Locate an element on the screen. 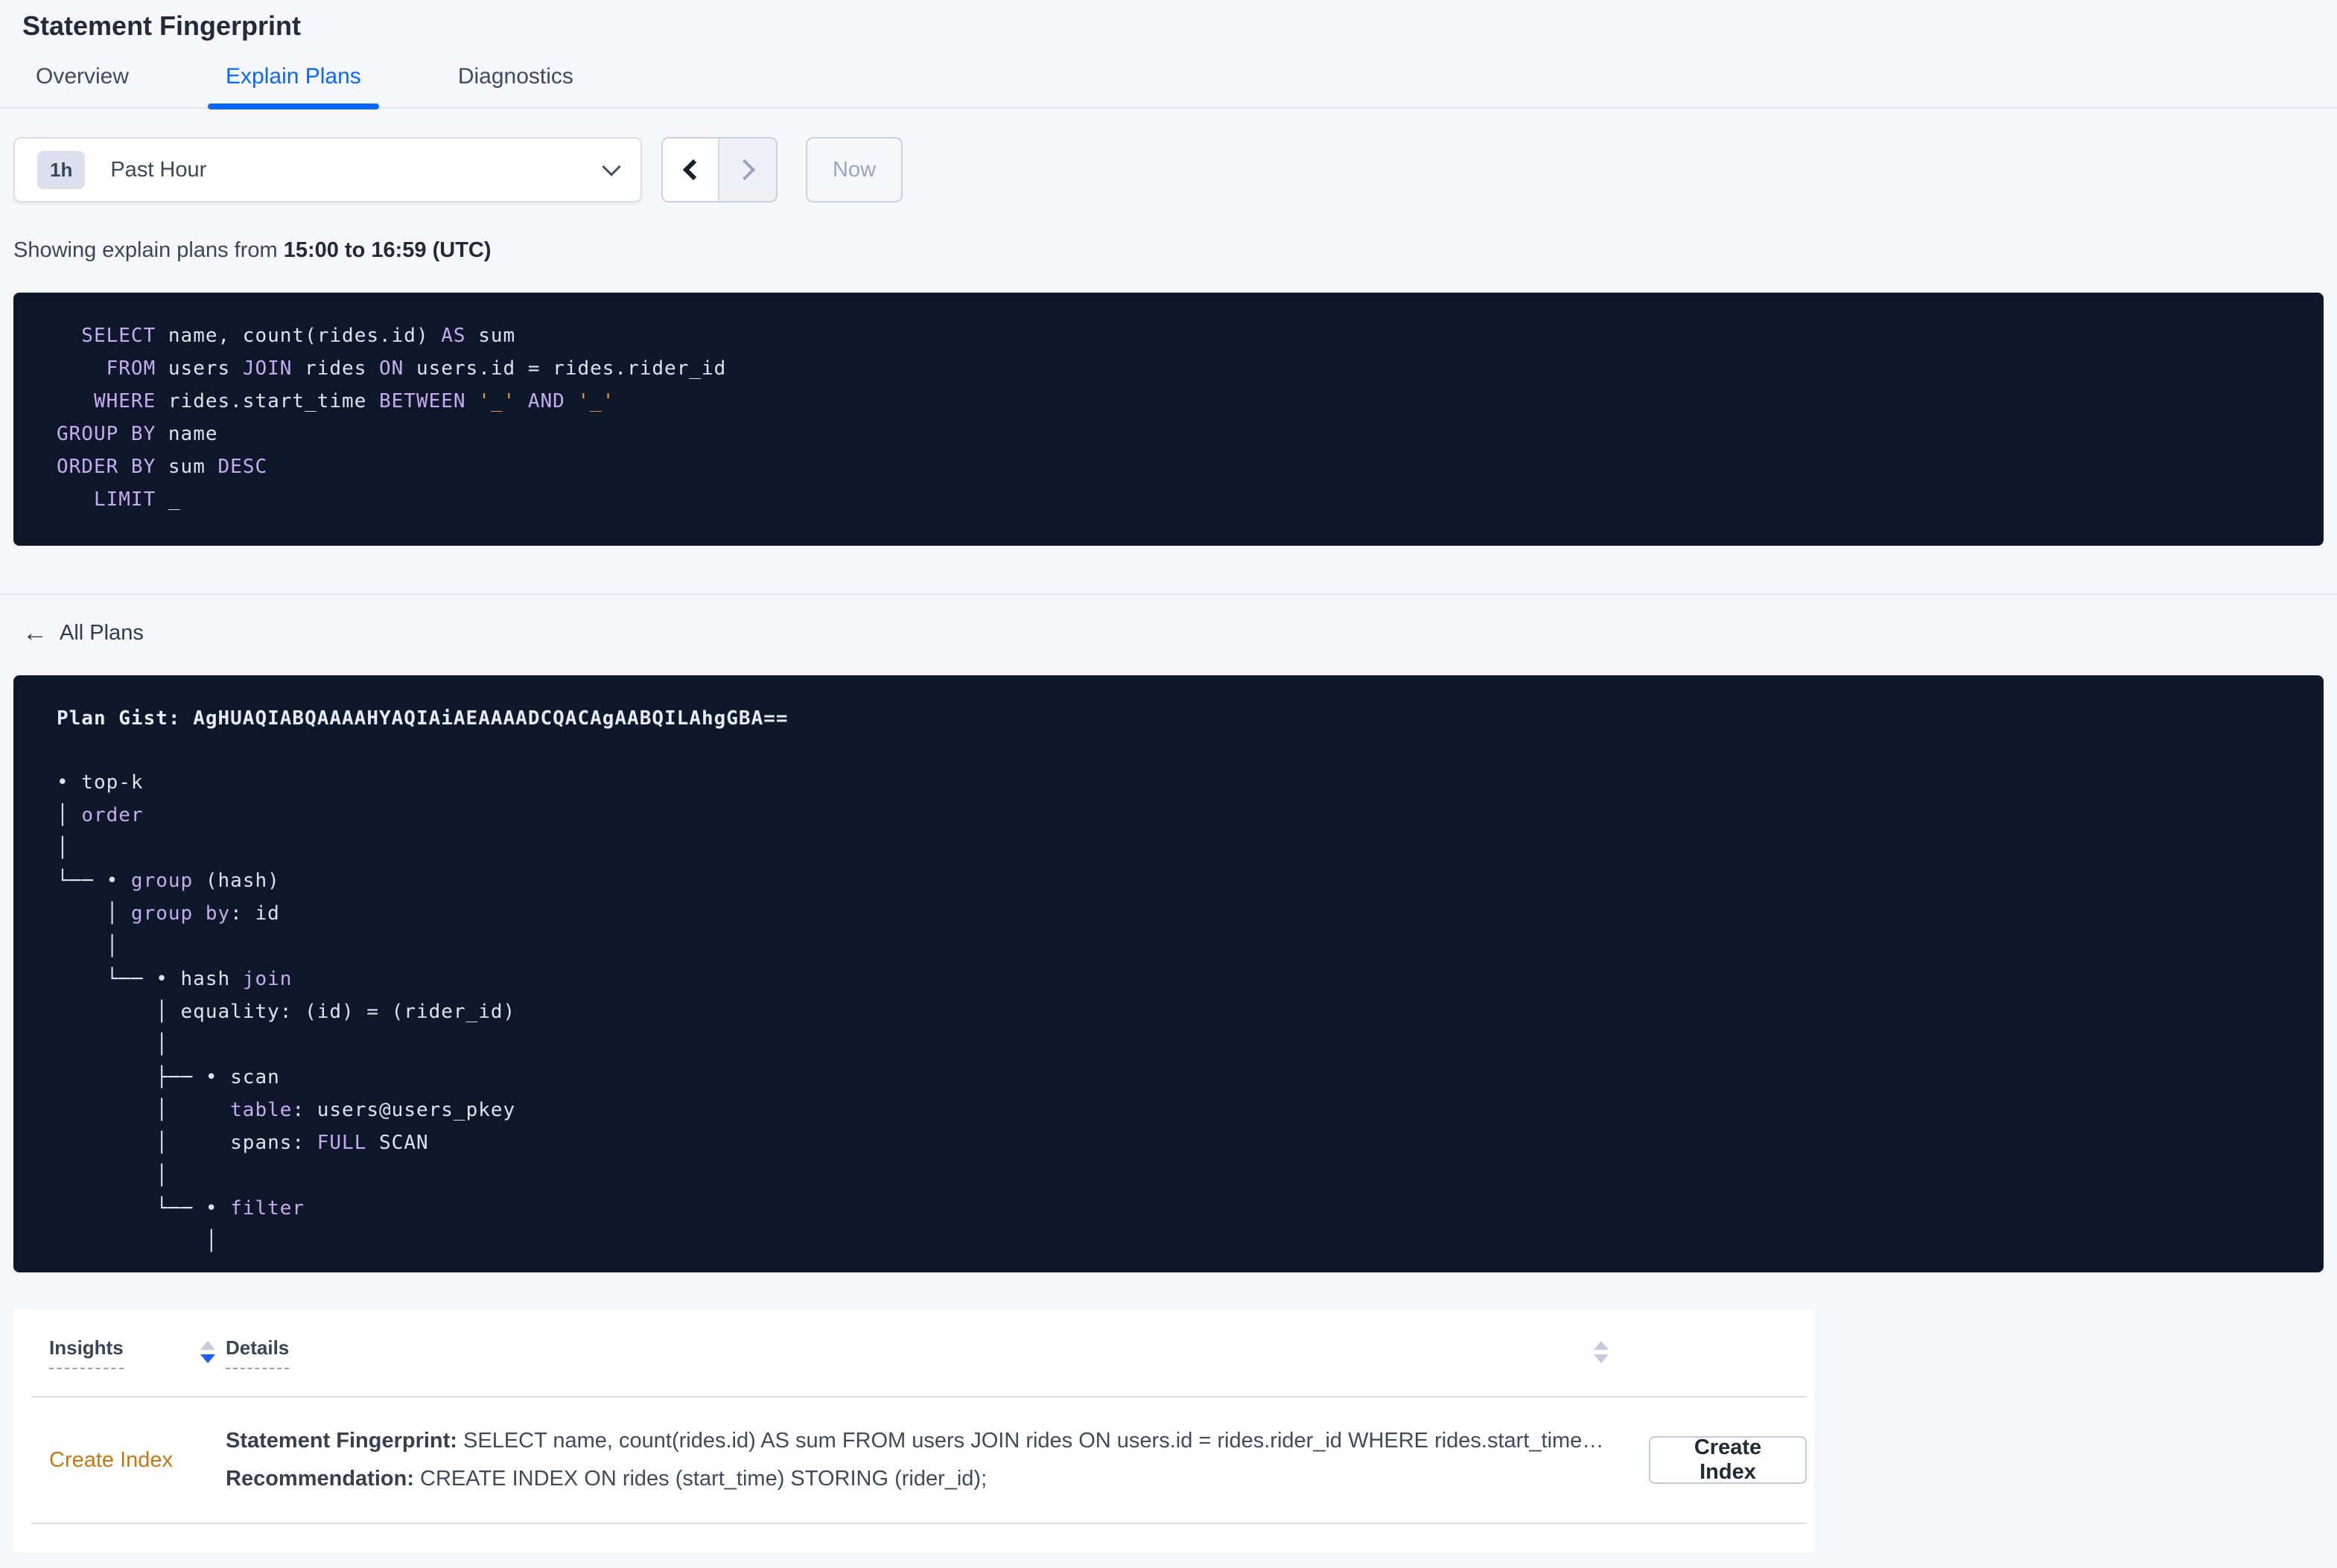 Image resolution: width=2337 pixels, height=1568 pixels. code-line: GROUP BY name is located at coordinates (137, 434).